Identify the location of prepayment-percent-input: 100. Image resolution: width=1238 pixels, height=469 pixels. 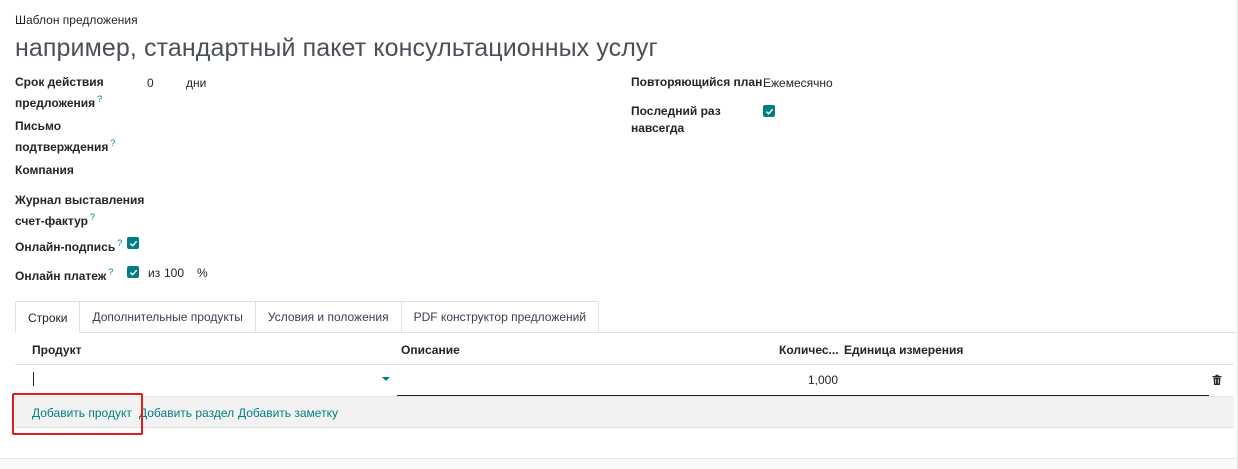
(174, 273).